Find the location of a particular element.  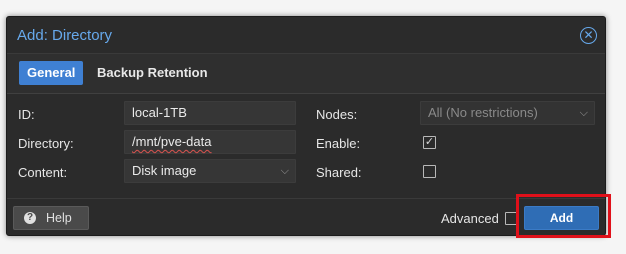

nodes-label: Nodes: is located at coordinates (337, 114).